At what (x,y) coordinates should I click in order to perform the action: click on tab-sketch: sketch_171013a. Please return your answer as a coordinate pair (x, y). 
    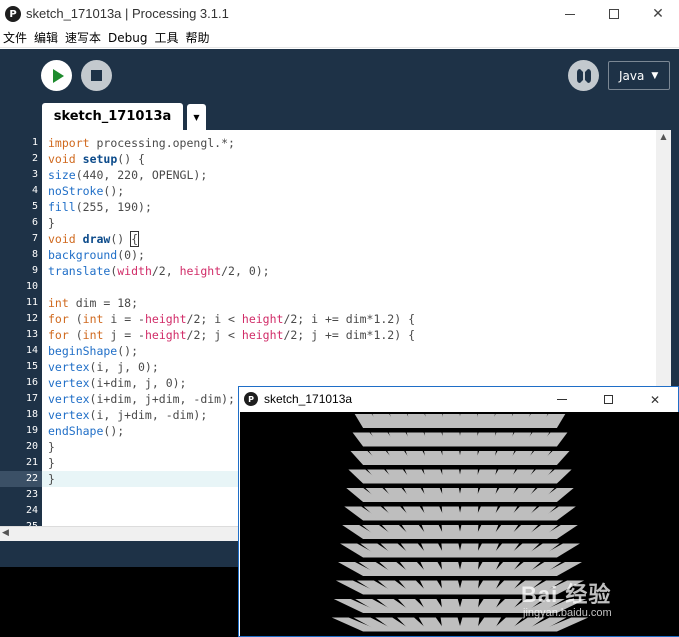
    Looking at the image, I should click on (112, 116).